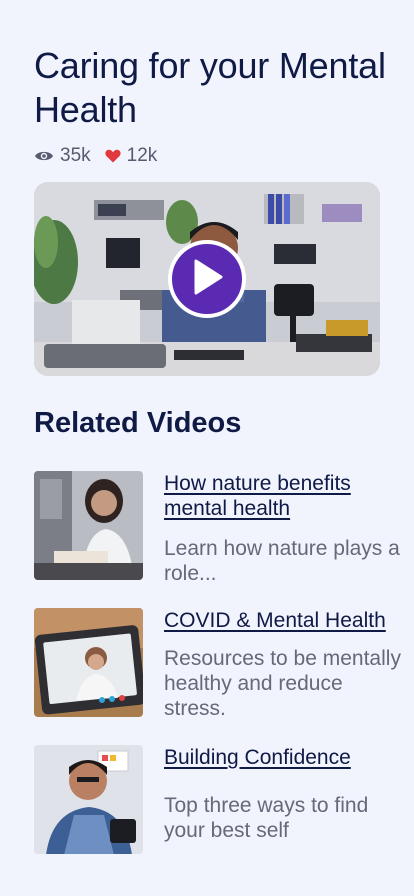  I want to click on views-stat: 35k, so click(62, 156).